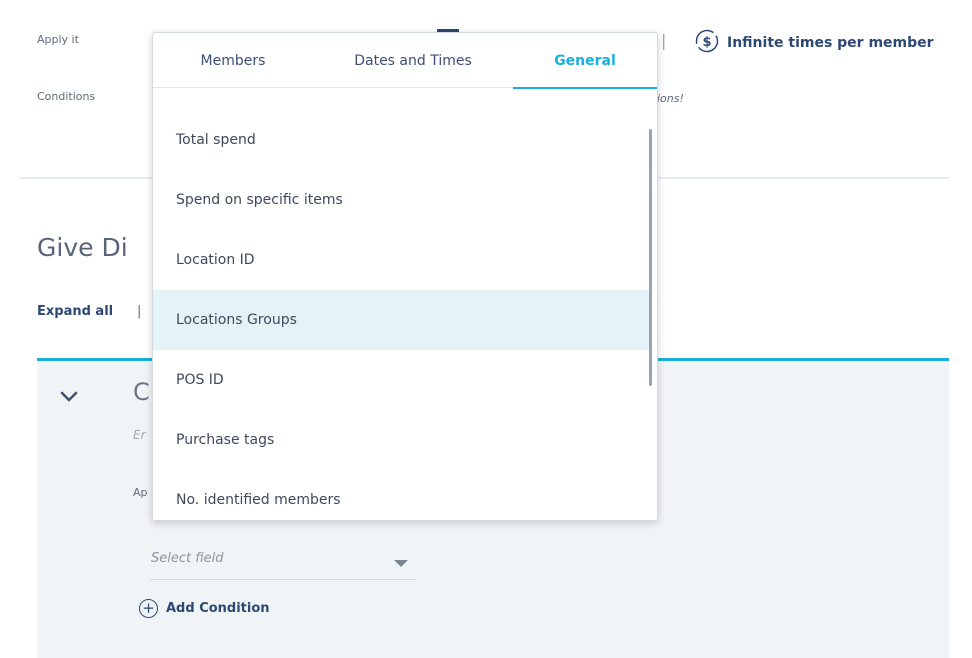  I want to click on tab-general: General, so click(585, 61).